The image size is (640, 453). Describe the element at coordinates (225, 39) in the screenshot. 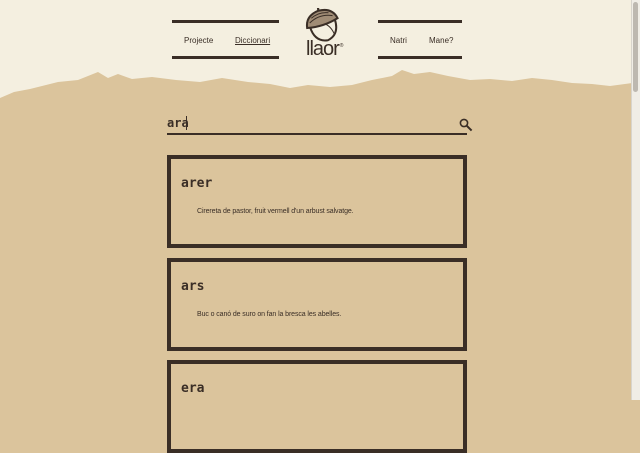

I see `nav-left: Projecte Diccionari` at that location.